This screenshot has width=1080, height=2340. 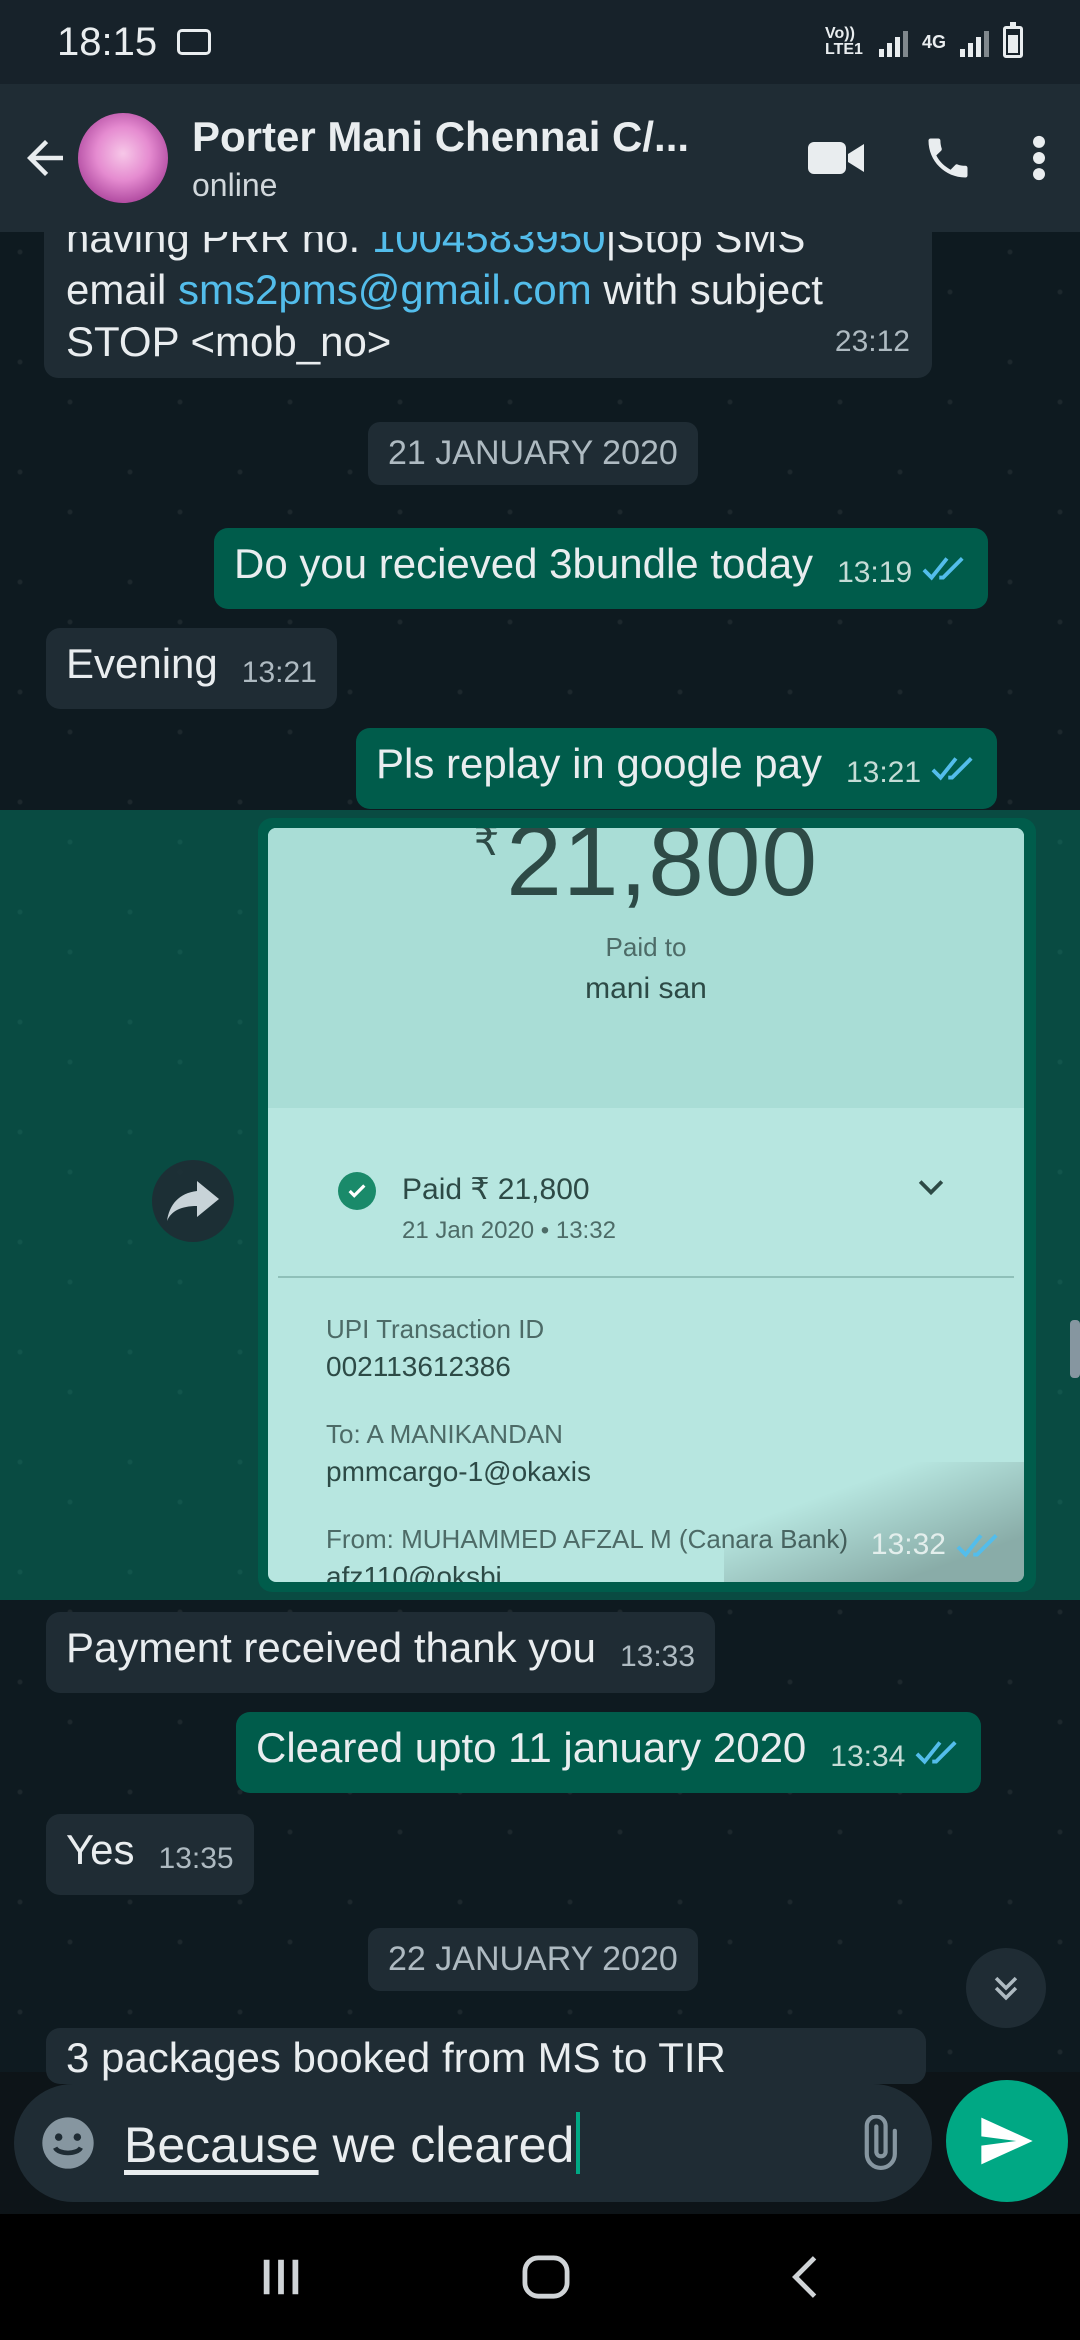 What do you see at coordinates (533, 453) in the screenshot?
I see `date-separator: 21 JANUARY 2020` at bounding box center [533, 453].